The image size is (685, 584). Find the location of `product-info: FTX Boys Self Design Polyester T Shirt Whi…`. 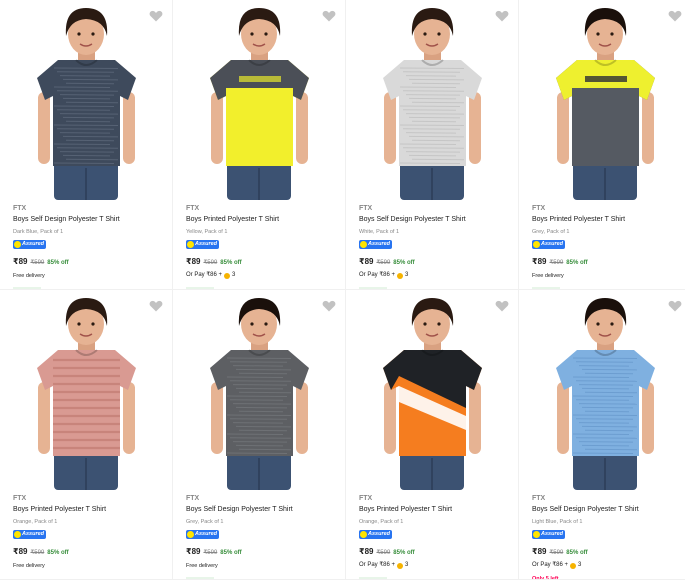

product-info: FTX Boys Self Design Polyester T Shirt Whi… is located at coordinates (435, 246).